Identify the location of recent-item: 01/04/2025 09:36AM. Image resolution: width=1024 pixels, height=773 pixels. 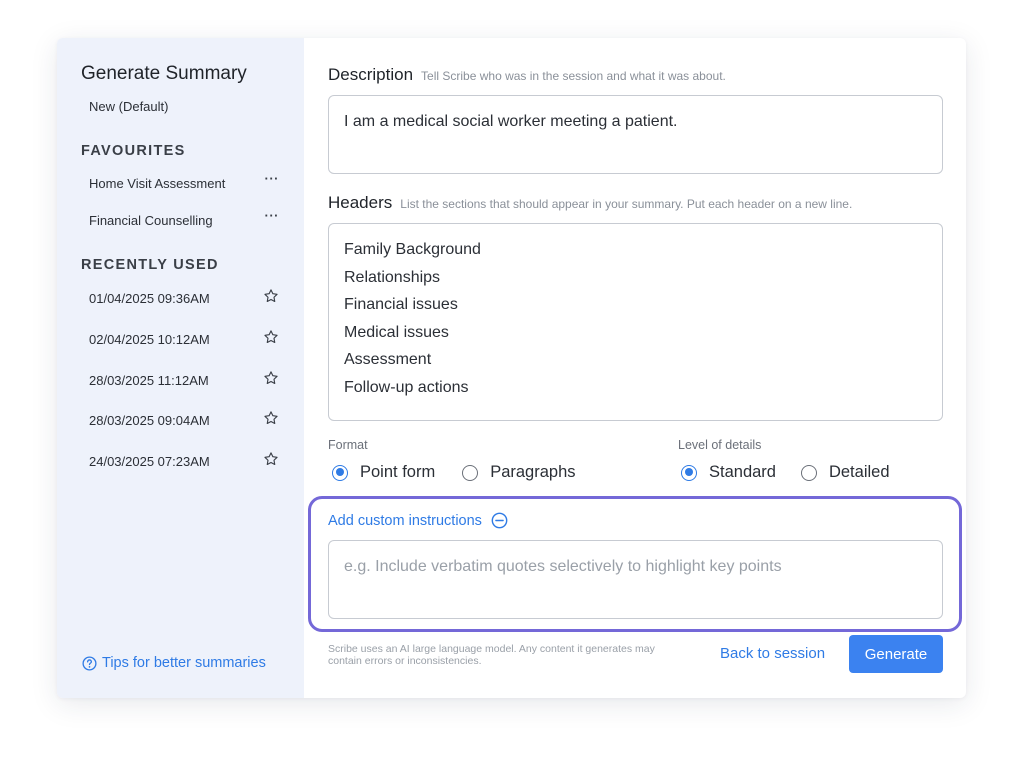
(184, 299).